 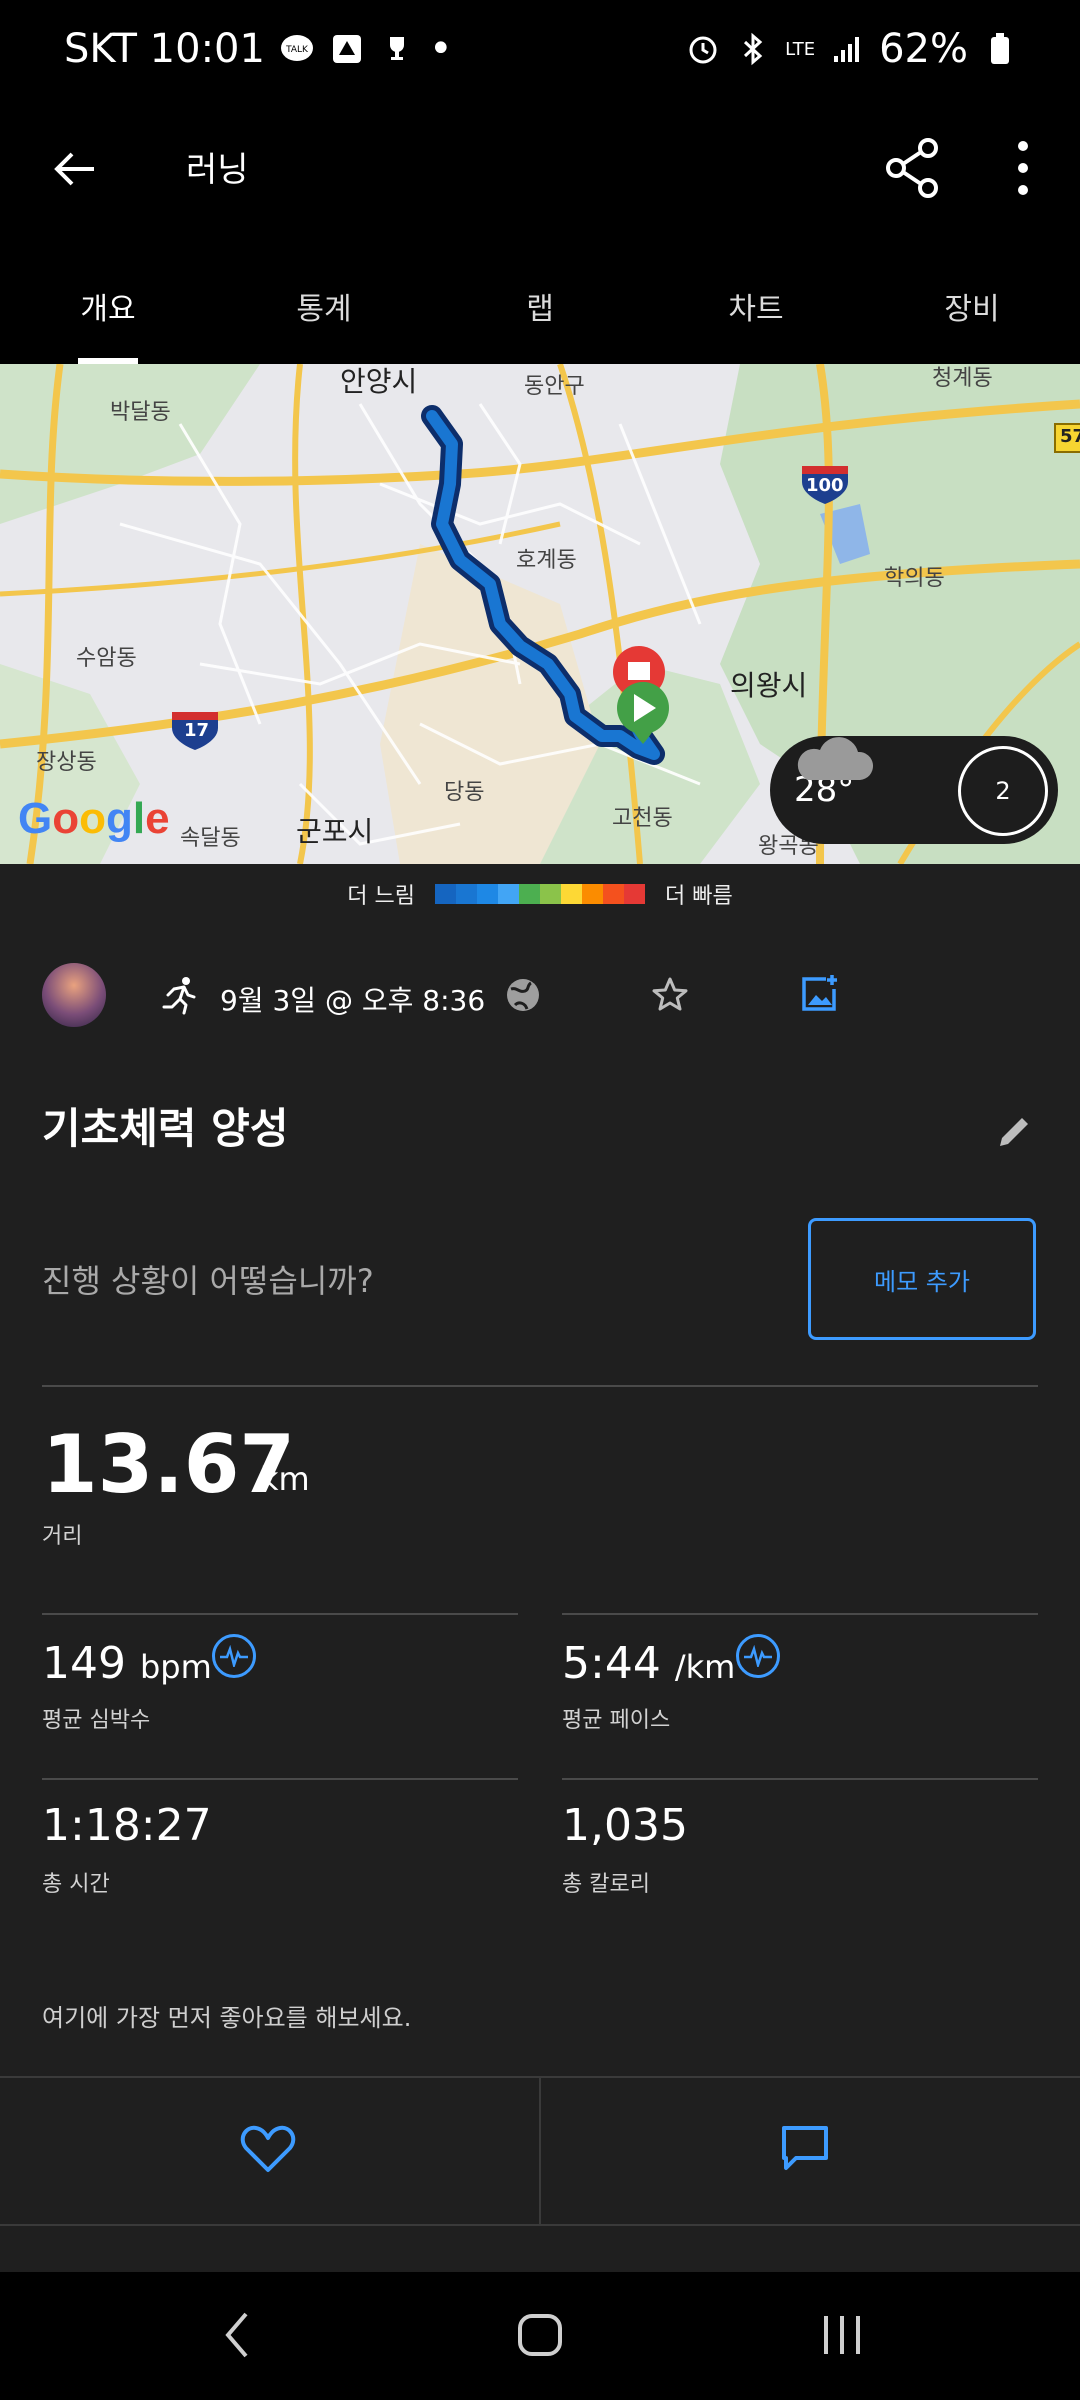 What do you see at coordinates (208, 1279) in the screenshot?
I see `status-question: 진행 상황이 어떻습니까?` at bounding box center [208, 1279].